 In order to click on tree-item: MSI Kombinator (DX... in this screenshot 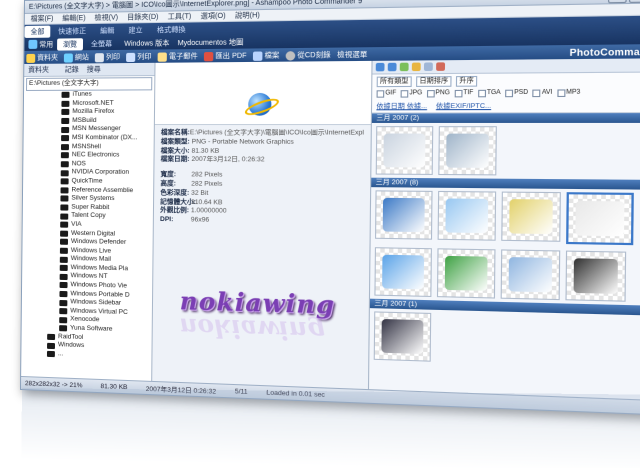, I will do `click(89, 138)`.